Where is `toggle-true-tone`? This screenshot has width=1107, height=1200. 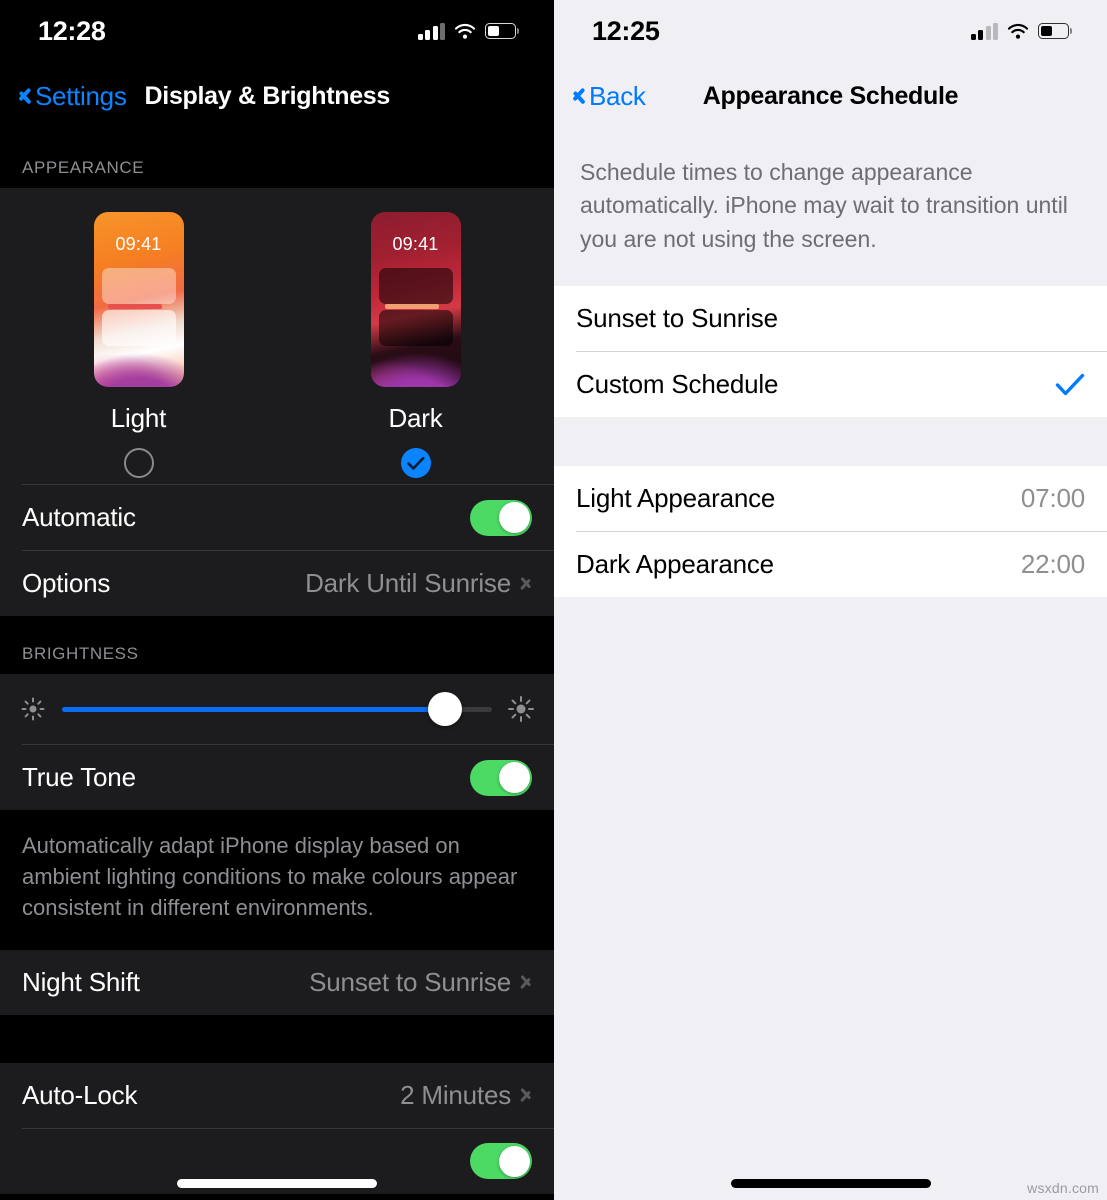
toggle-true-tone is located at coordinates (501, 777).